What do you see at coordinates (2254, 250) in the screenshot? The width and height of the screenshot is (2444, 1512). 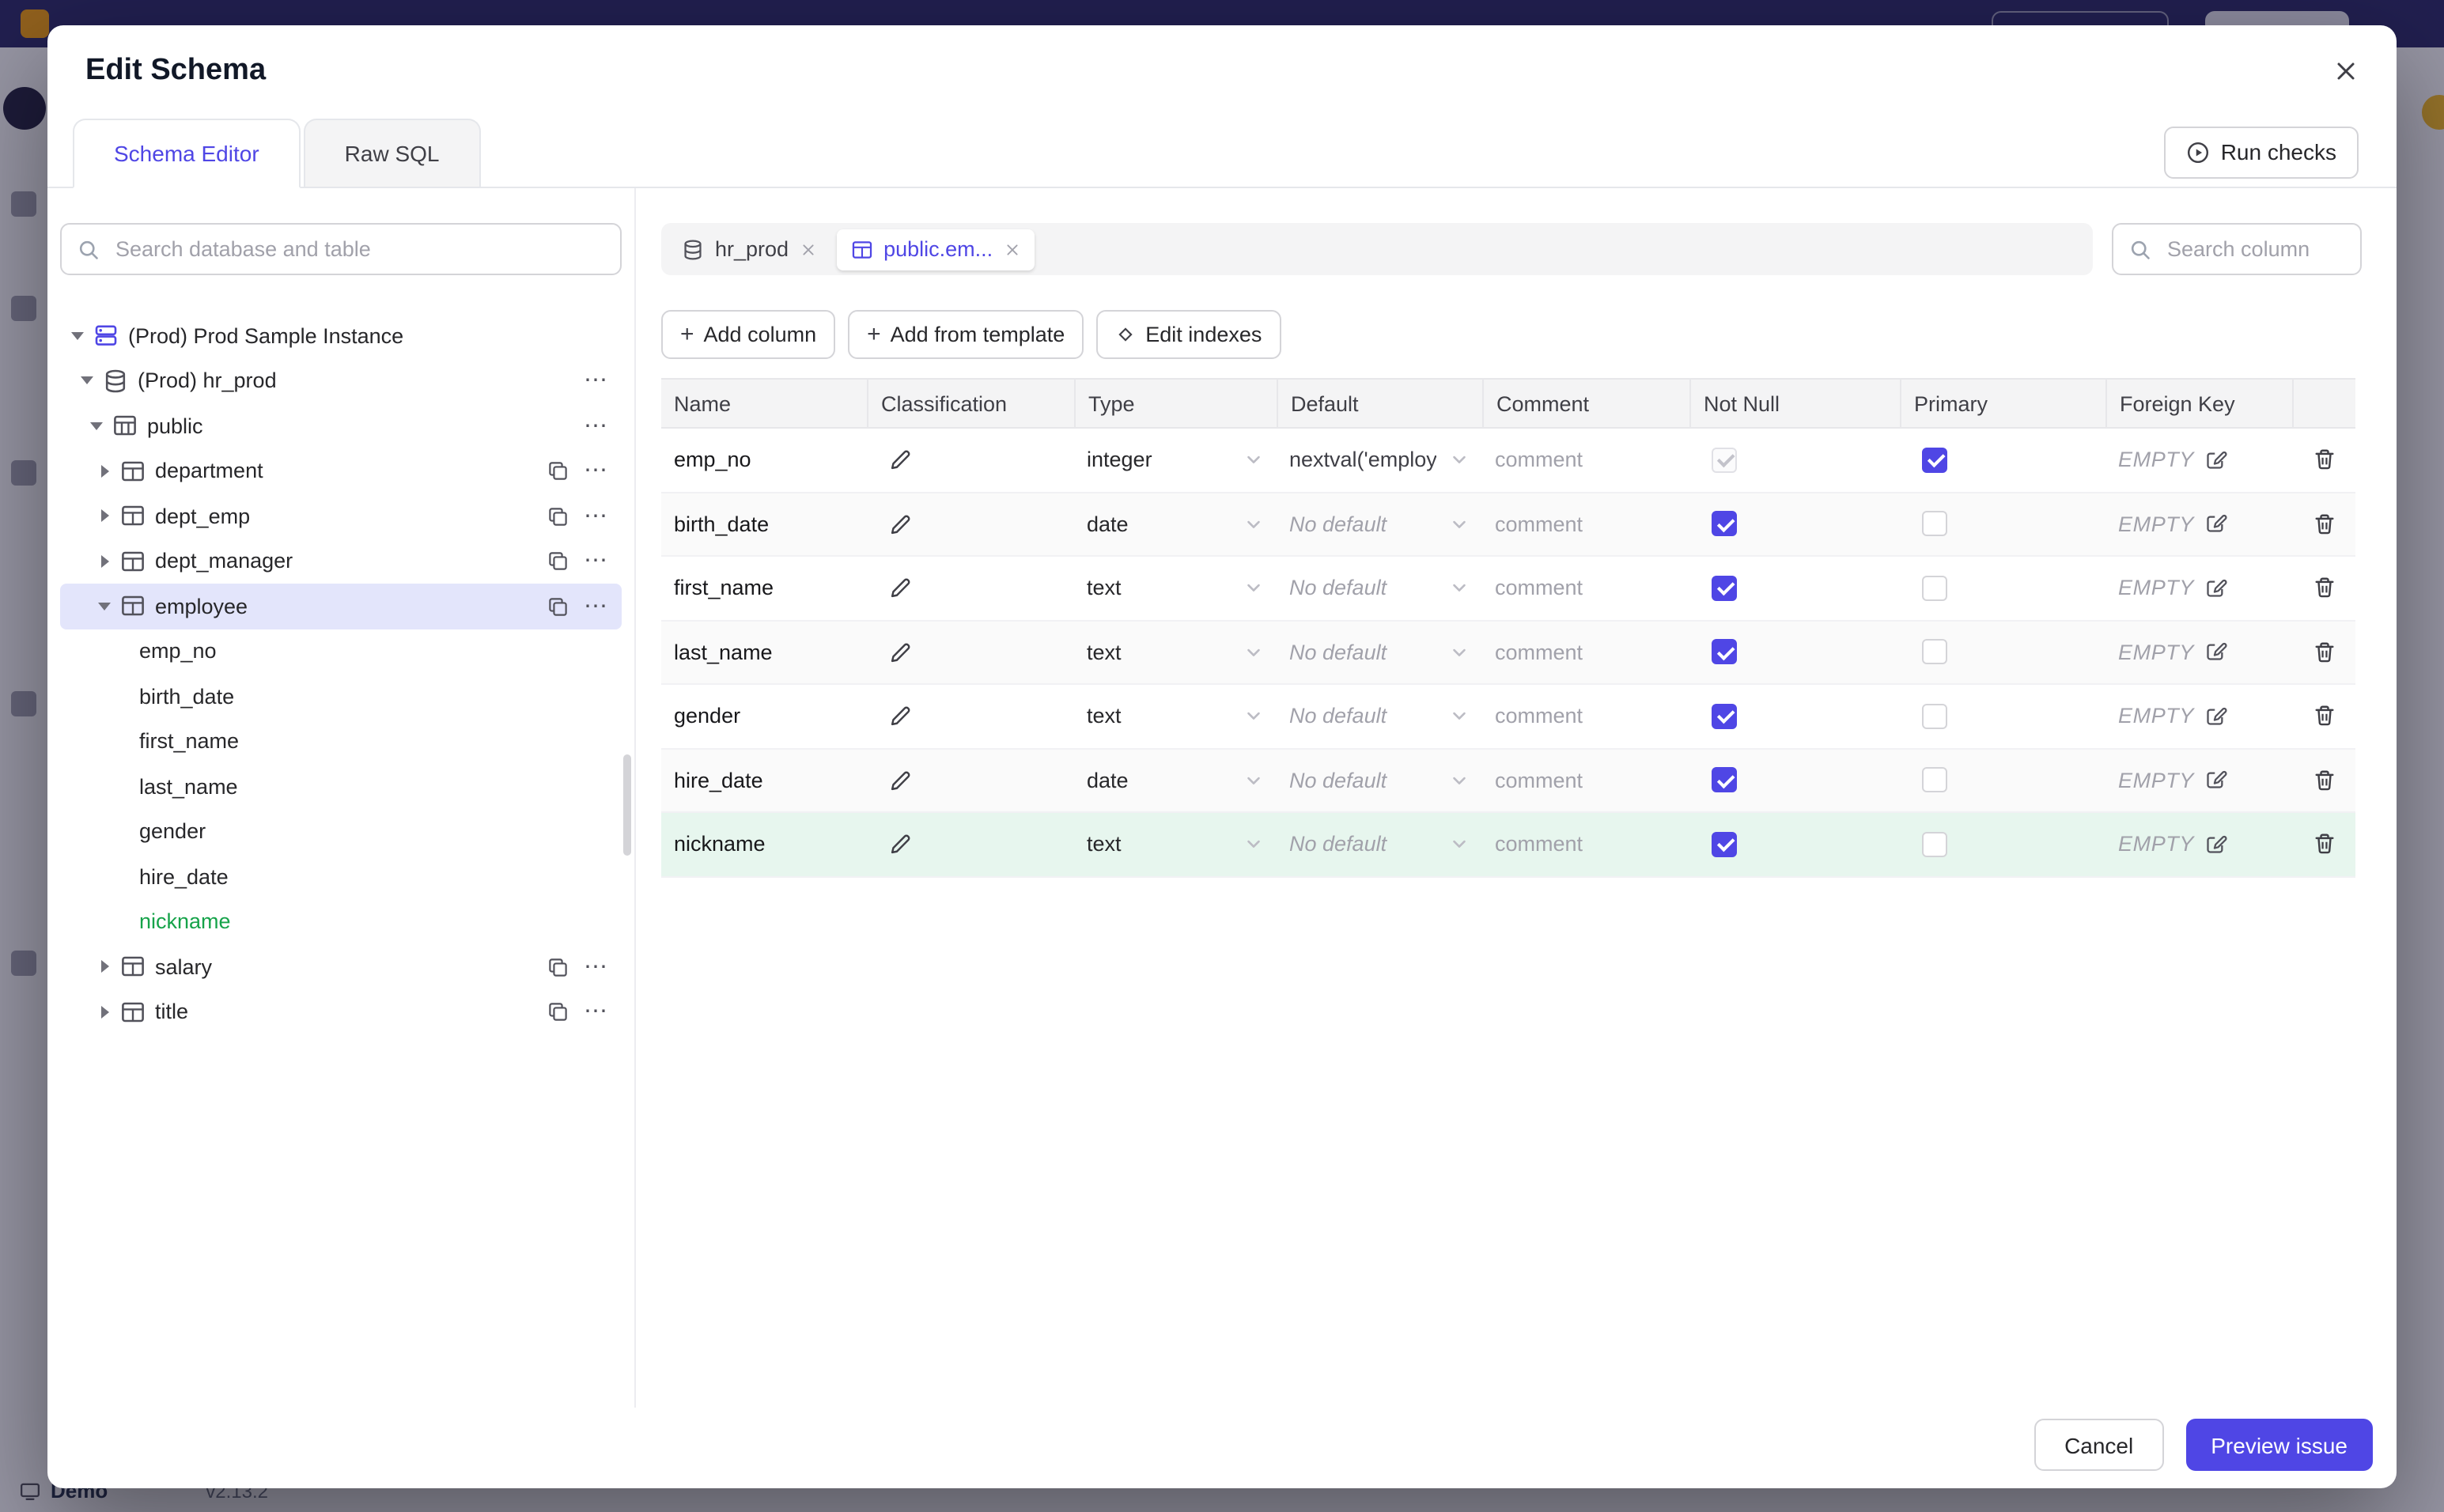 I see `column-search-input` at bounding box center [2254, 250].